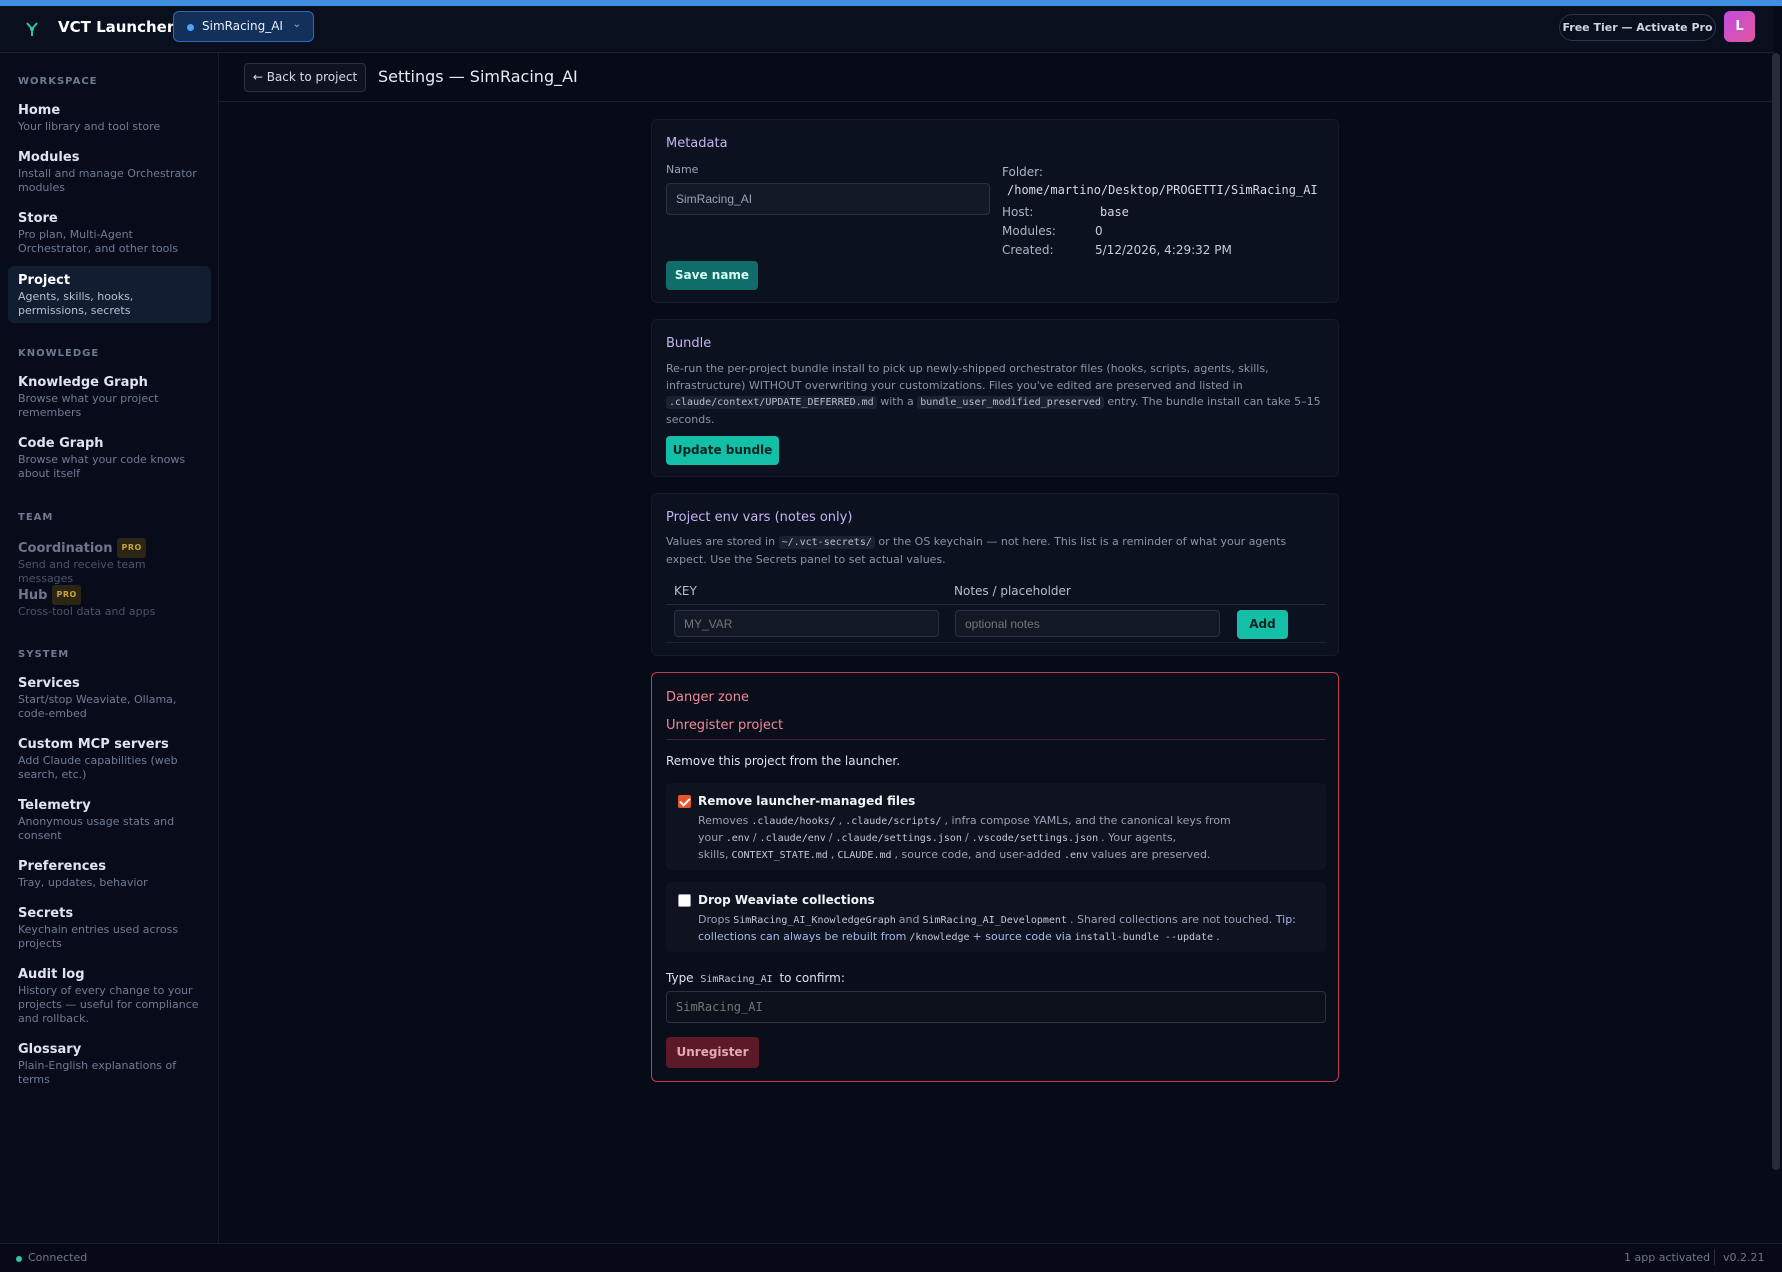  Describe the element at coordinates (684, 801) in the screenshot. I see `remove-files-checkbox` at that location.